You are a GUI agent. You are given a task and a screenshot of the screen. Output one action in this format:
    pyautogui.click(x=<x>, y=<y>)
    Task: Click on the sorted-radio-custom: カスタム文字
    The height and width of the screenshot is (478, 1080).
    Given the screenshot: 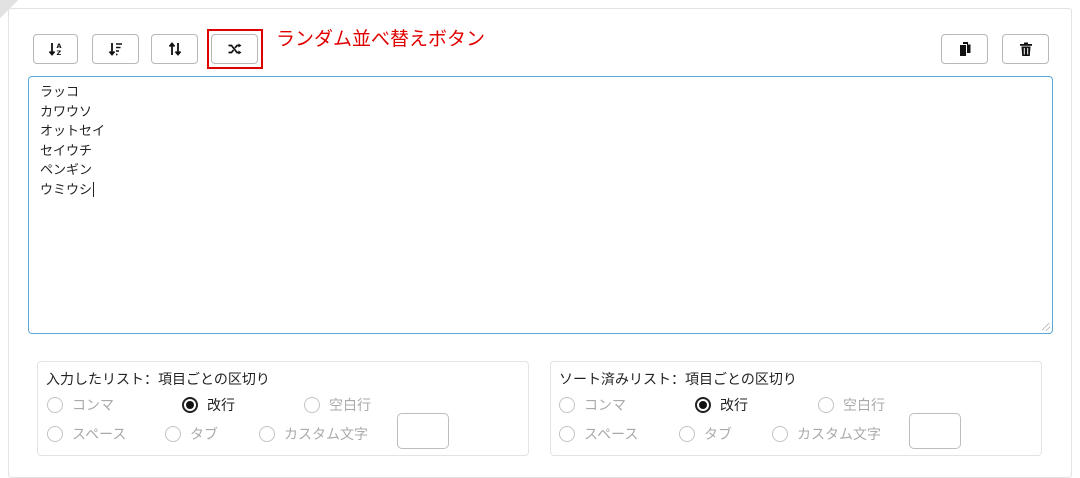 What is the action you would take?
    pyautogui.click(x=826, y=434)
    